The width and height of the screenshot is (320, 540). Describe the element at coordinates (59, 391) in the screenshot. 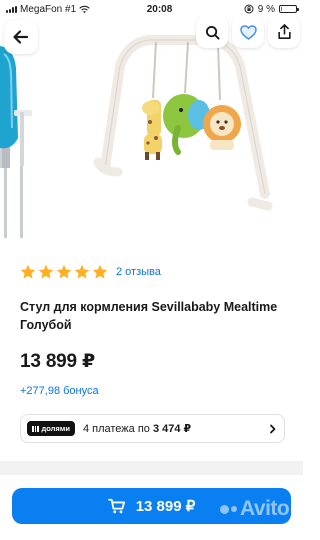

I see `bonus-amount: +277,98 бонуса` at that location.